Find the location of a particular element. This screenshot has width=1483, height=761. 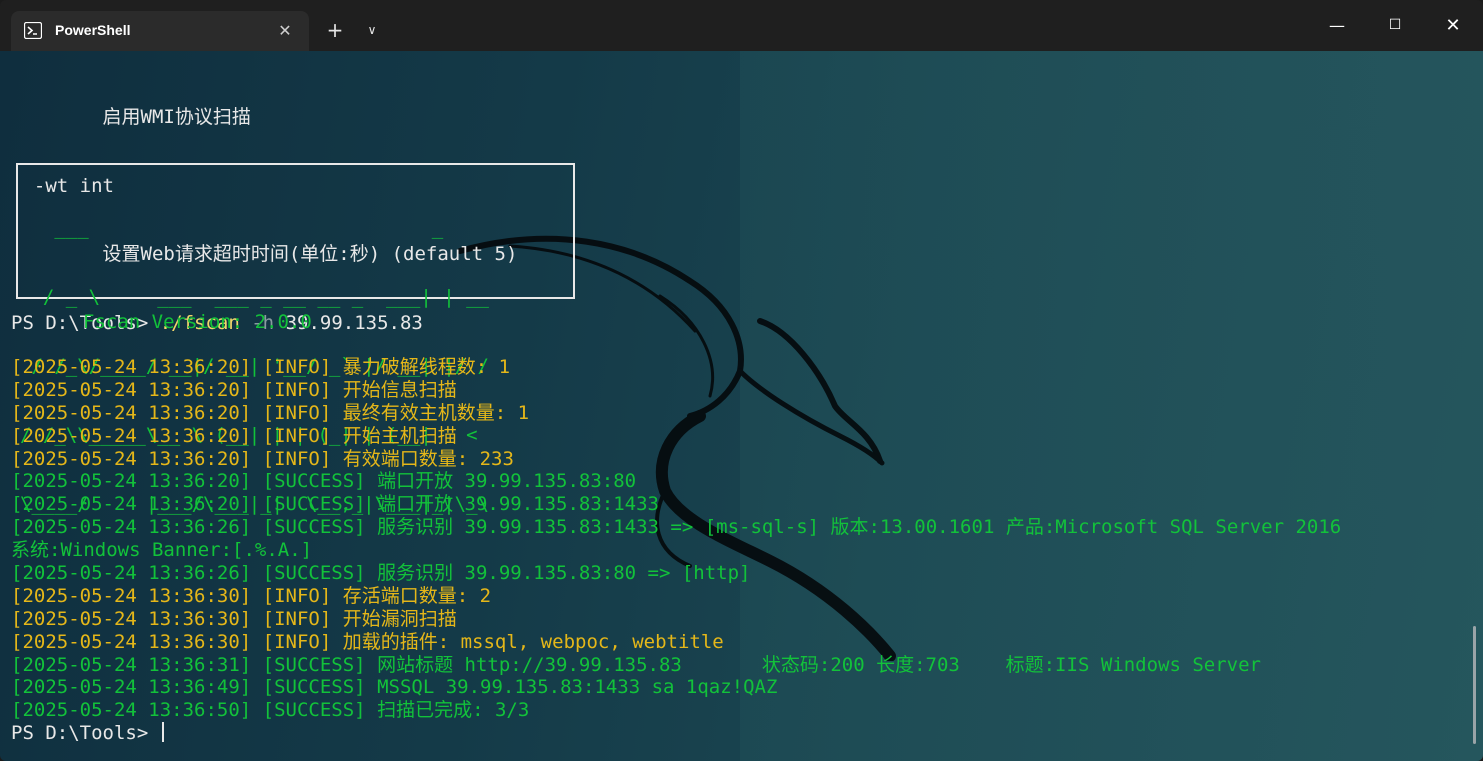

log-timestamp: [2025-05-24 13:36:31] is located at coordinates (131, 664).